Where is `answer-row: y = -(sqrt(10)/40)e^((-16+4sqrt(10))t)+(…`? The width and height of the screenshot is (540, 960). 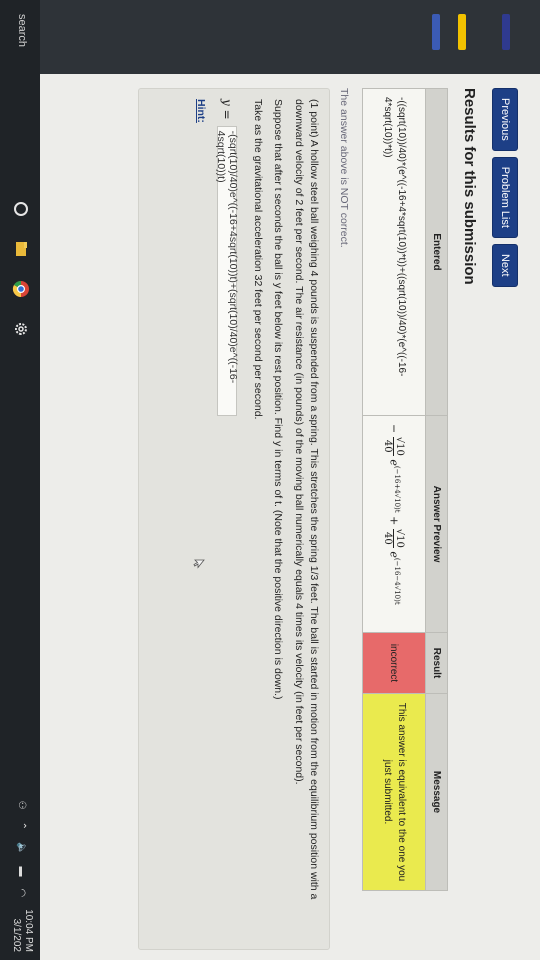 answer-row: y = -(sqrt(10)/40)e^((-16+4sqrt(10))t)+(… is located at coordinates (227, 257).